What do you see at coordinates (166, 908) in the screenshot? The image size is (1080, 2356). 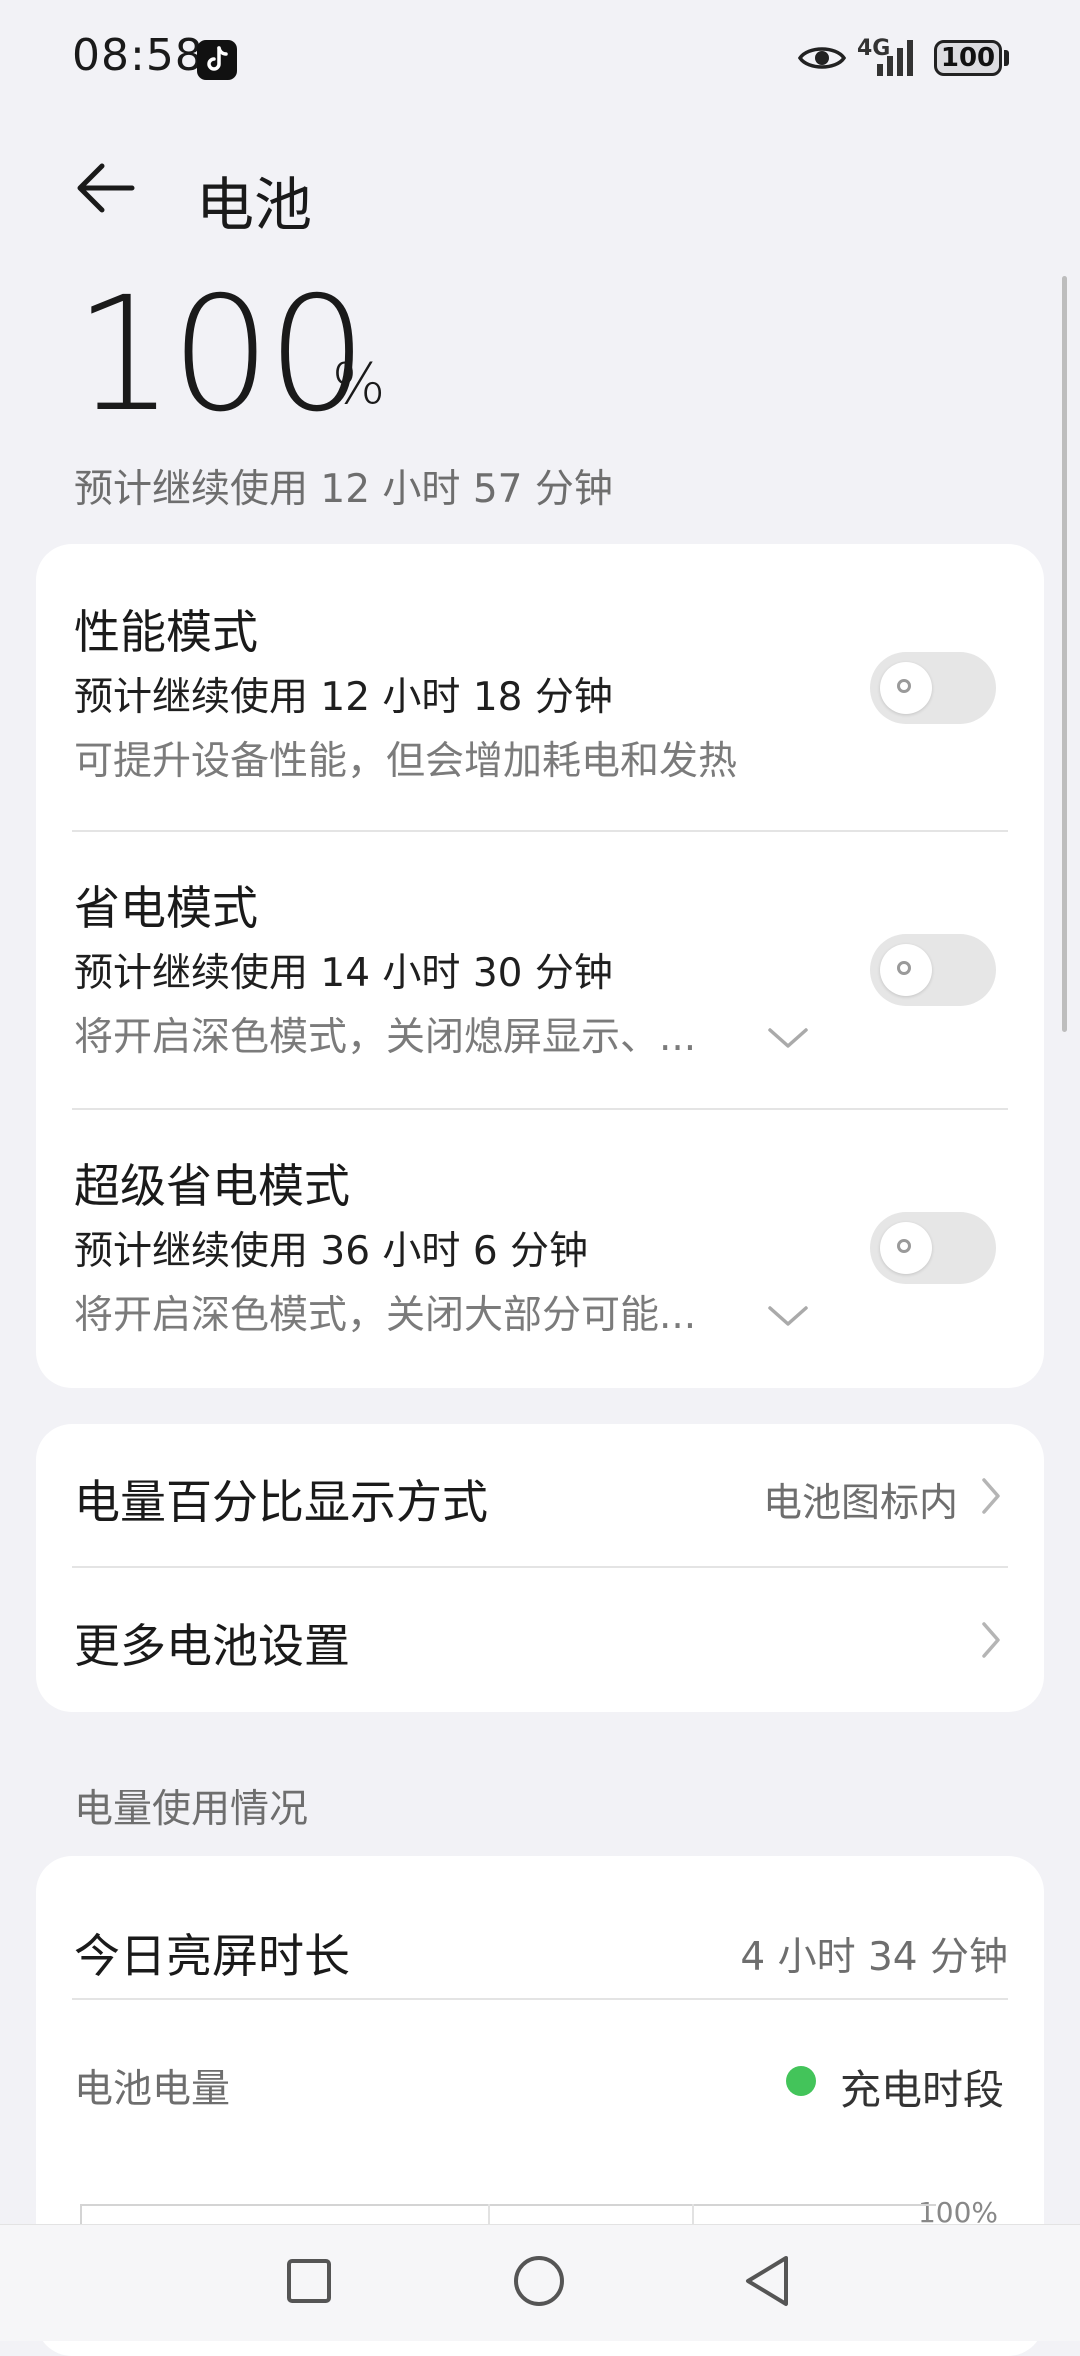 I see `power-saving-mode-title: 省电模式` at bounding box center [166, 908].